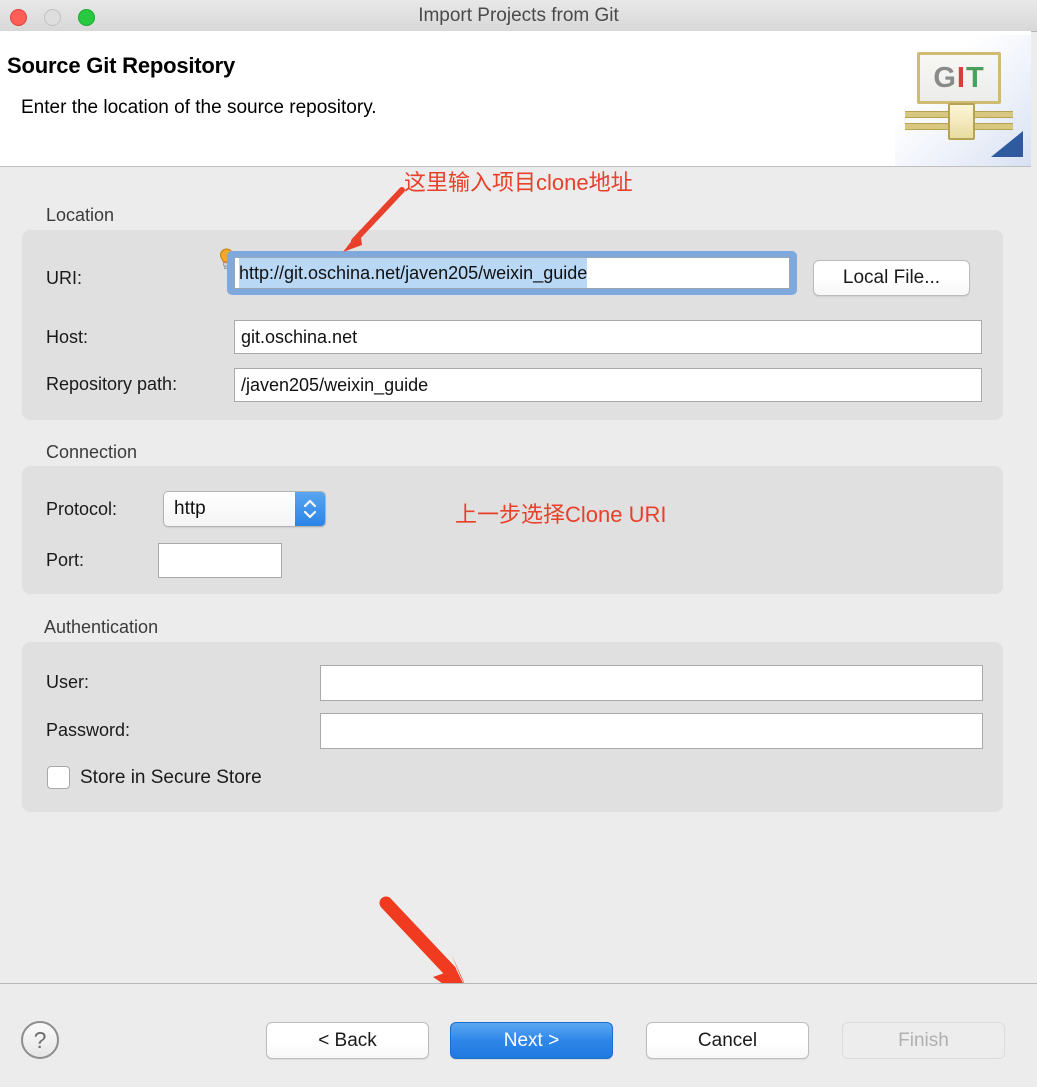 The height and width of the screenshot is (1087, 1037). I want to click on host-label: Host:, so click(67, 337).